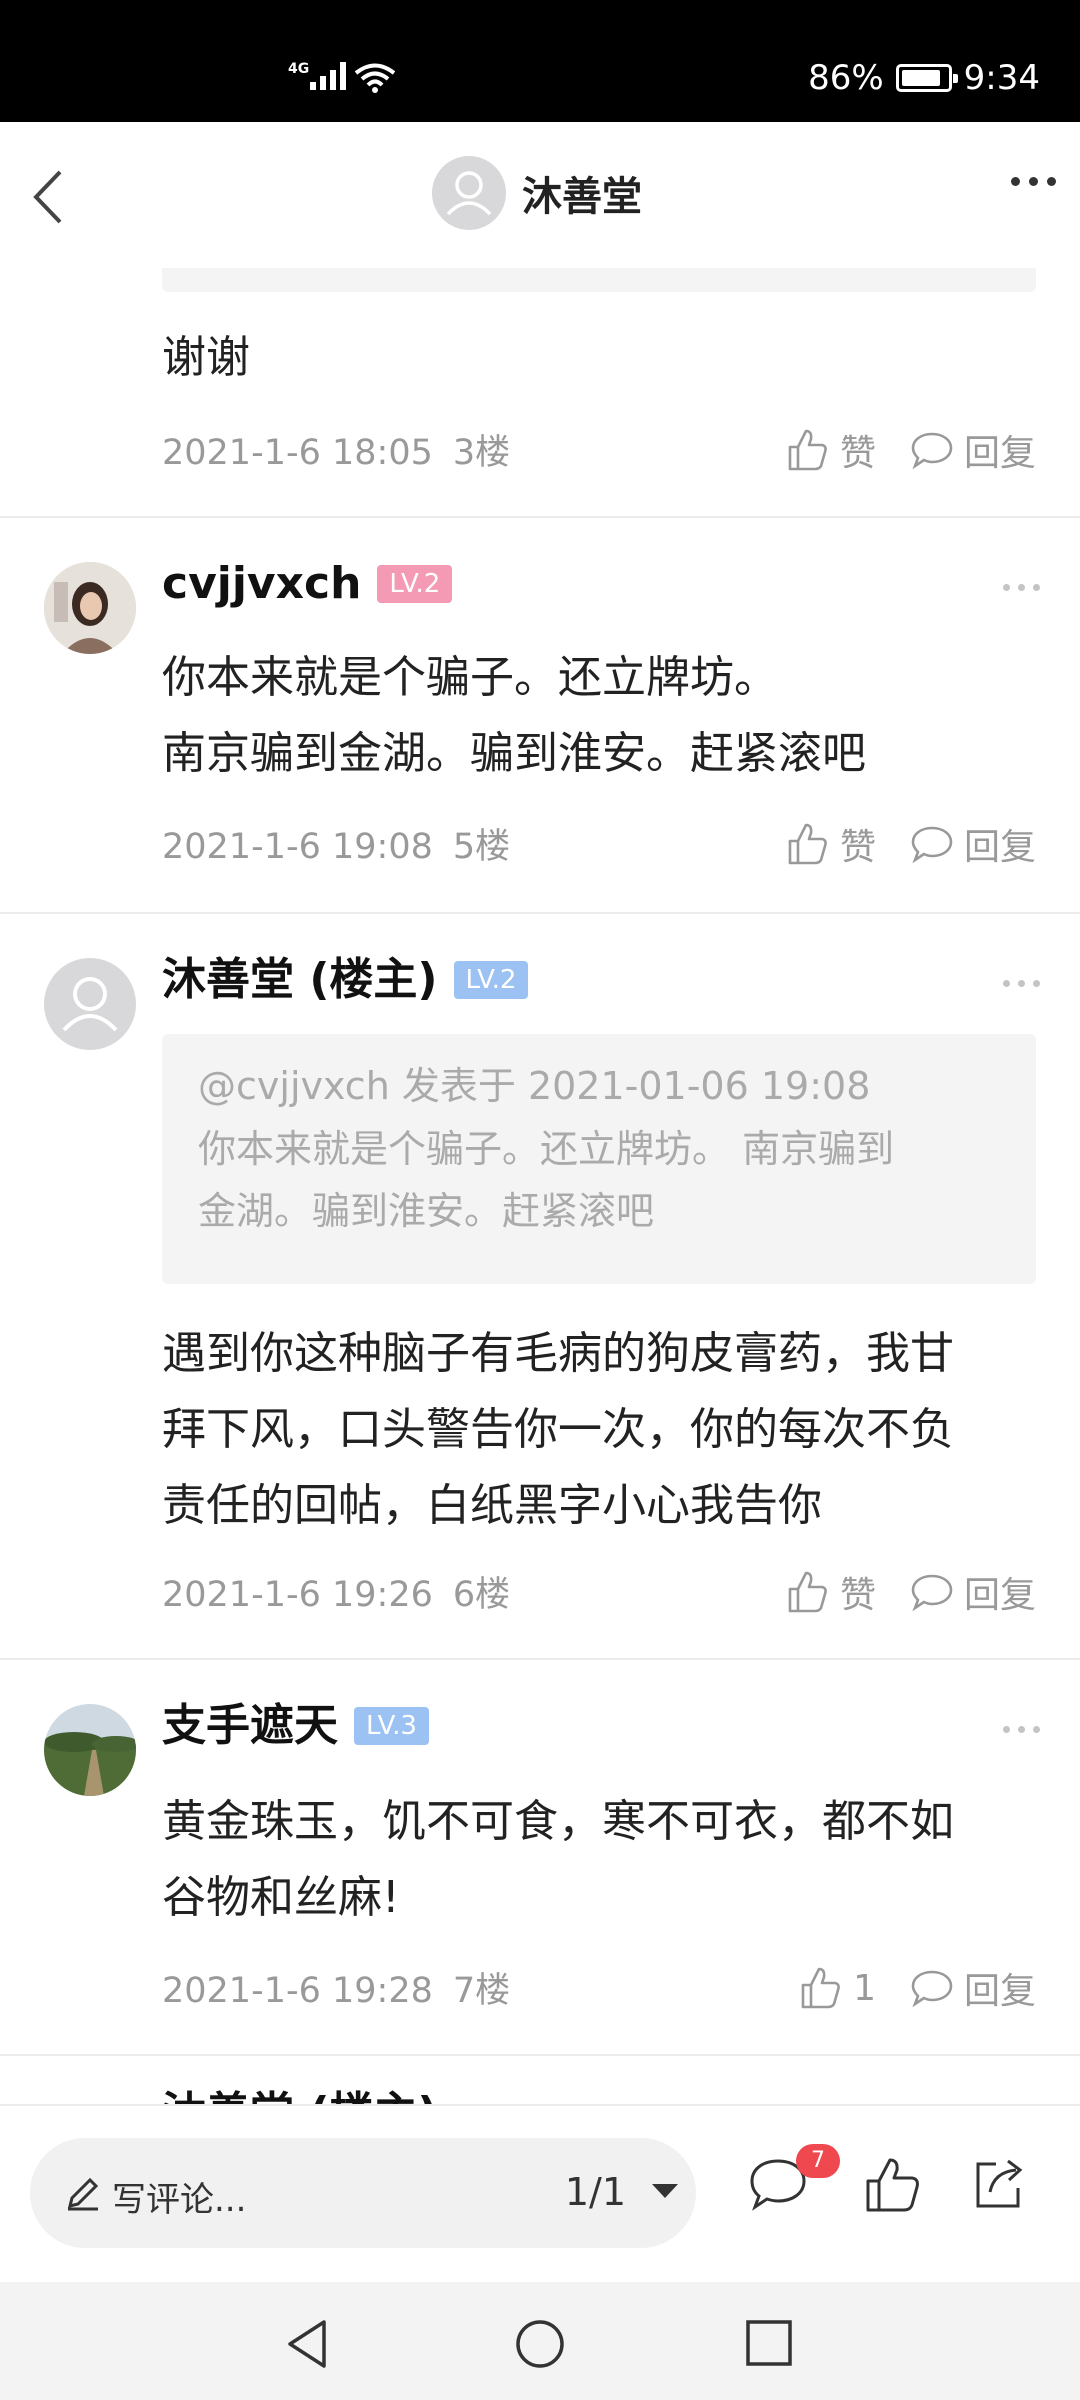 This screenshot has height=2400, width=1080. I want to click on post-meta: 2021-1-6 19:28 7楼, so click(336, 1987).